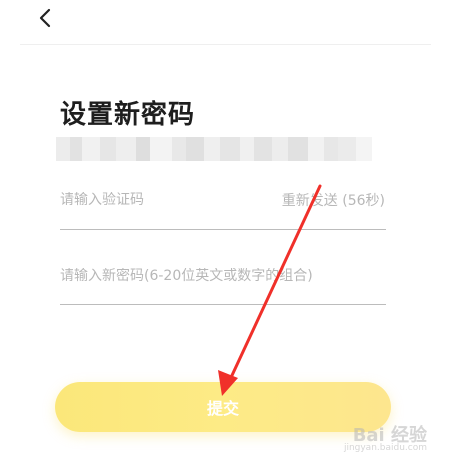  I want to click on resend-code-button: 重新发送 (56秒), so click(333, 200).